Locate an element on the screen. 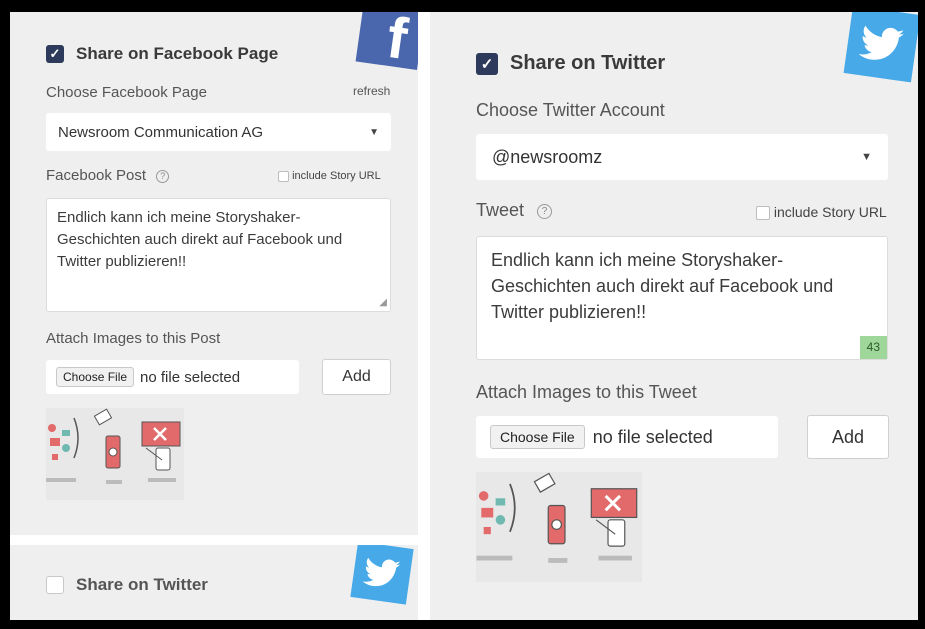 This screenshot has width=925, height=629. tweet-label-row: Tweet ? is located at coordinates (514, 210).